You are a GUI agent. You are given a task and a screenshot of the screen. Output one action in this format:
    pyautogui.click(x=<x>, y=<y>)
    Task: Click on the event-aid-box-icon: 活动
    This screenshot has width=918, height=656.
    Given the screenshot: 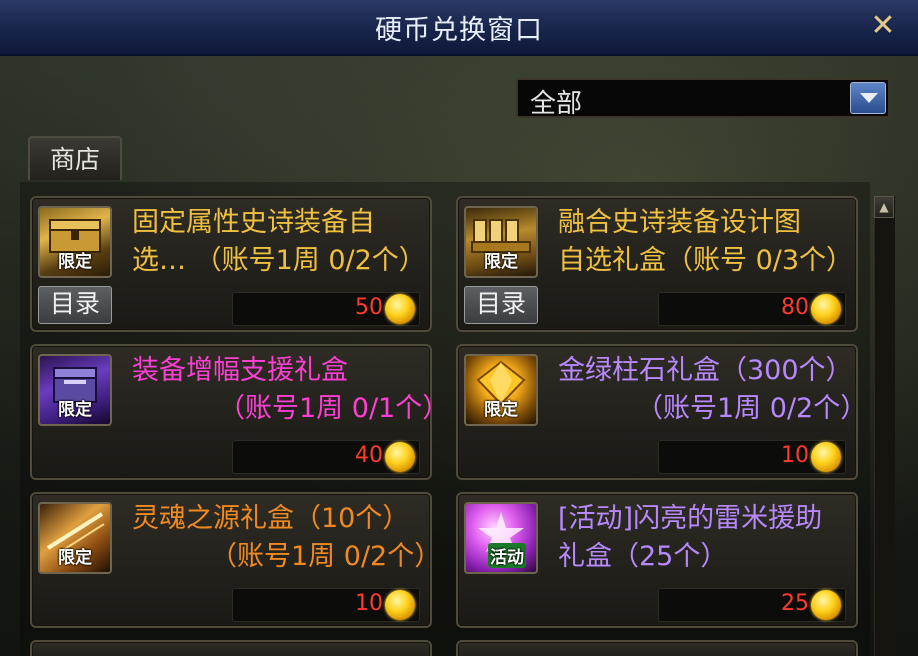 What is the action you would take?
    pyautogui.click(x=501, y=538)
    